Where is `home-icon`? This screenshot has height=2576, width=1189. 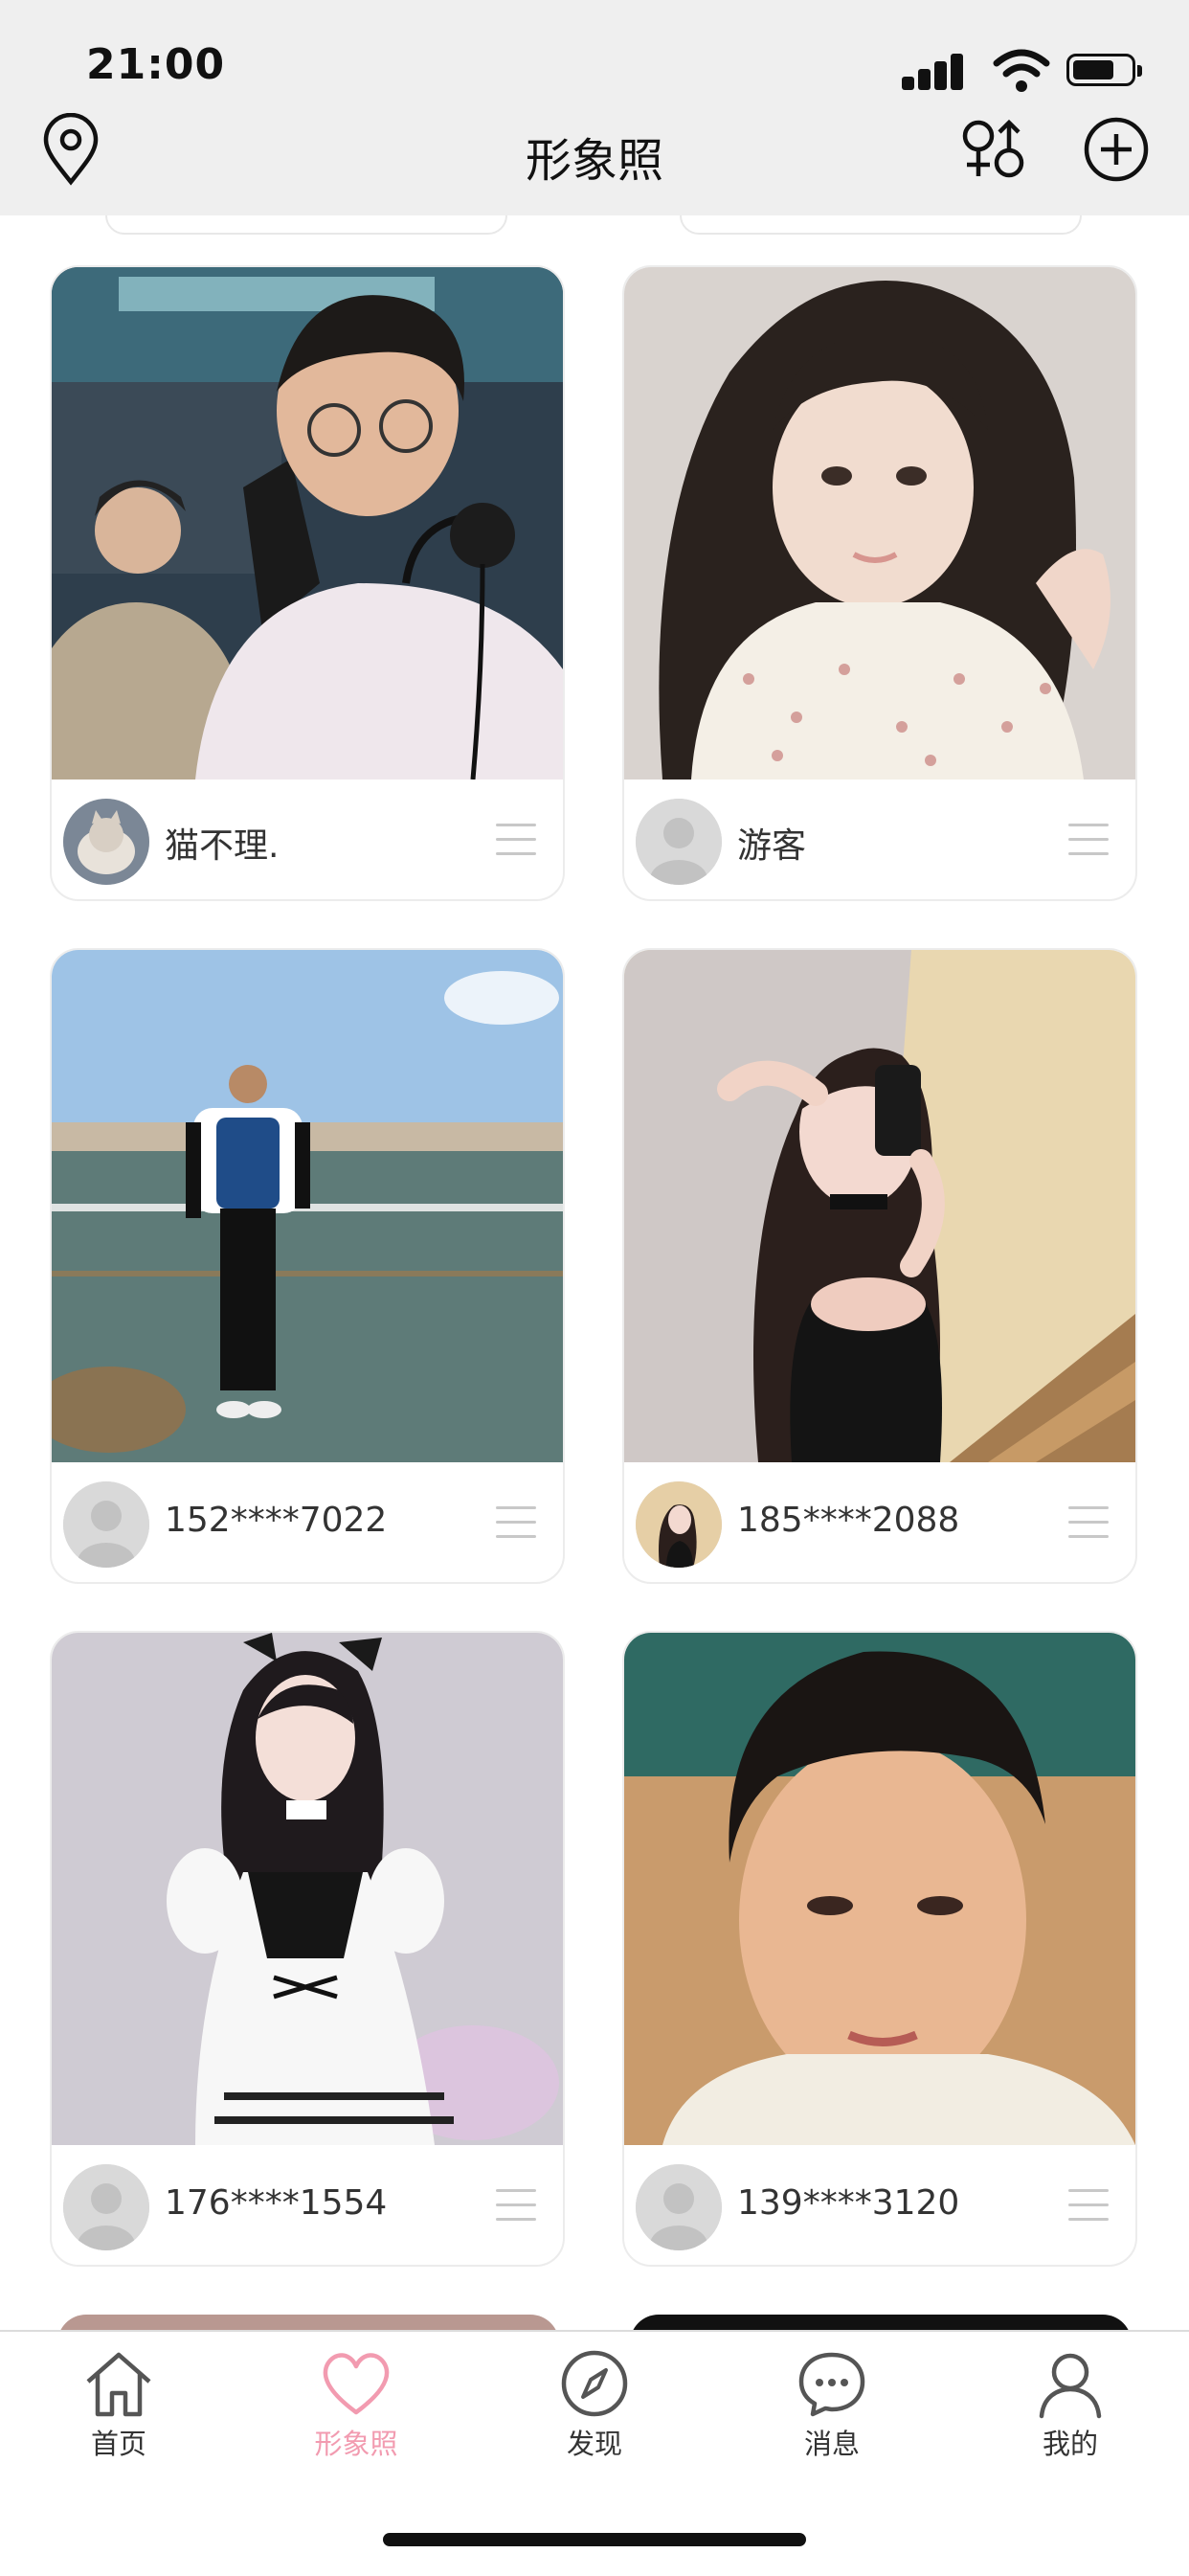
home-icon is located at coordinates (118, 2384).